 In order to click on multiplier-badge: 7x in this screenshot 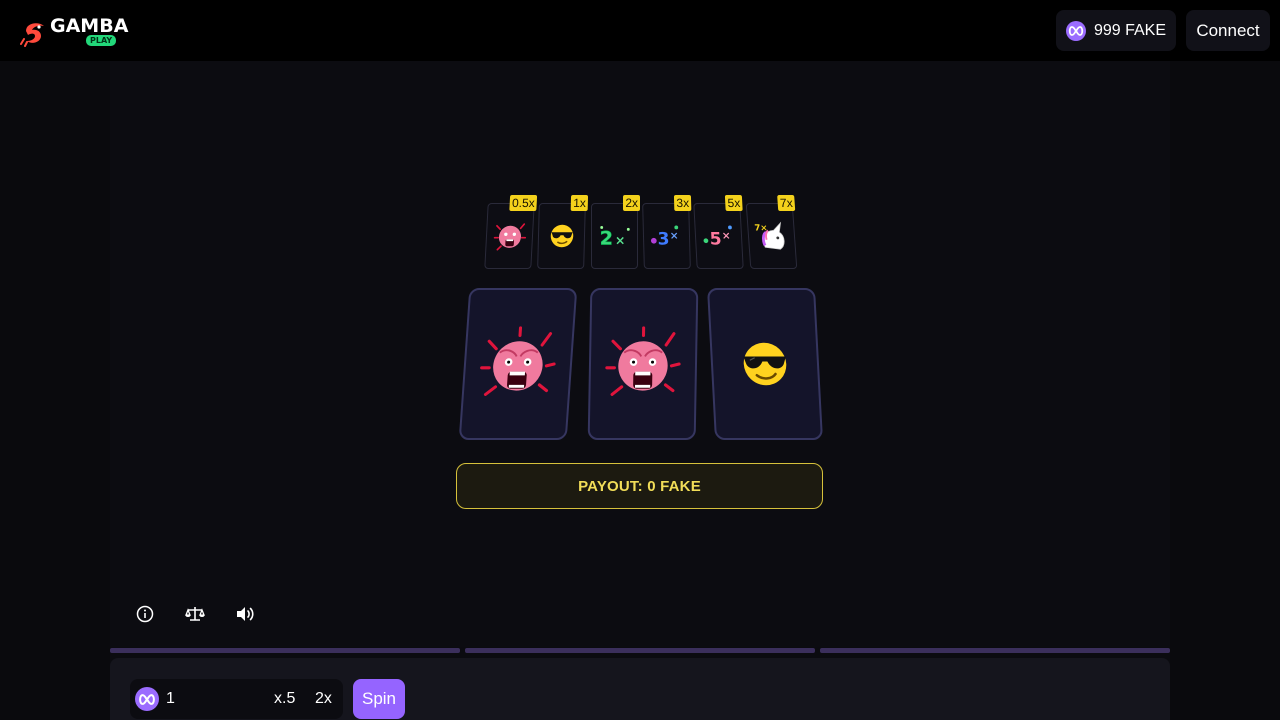, I will do `click(786, 203)`.